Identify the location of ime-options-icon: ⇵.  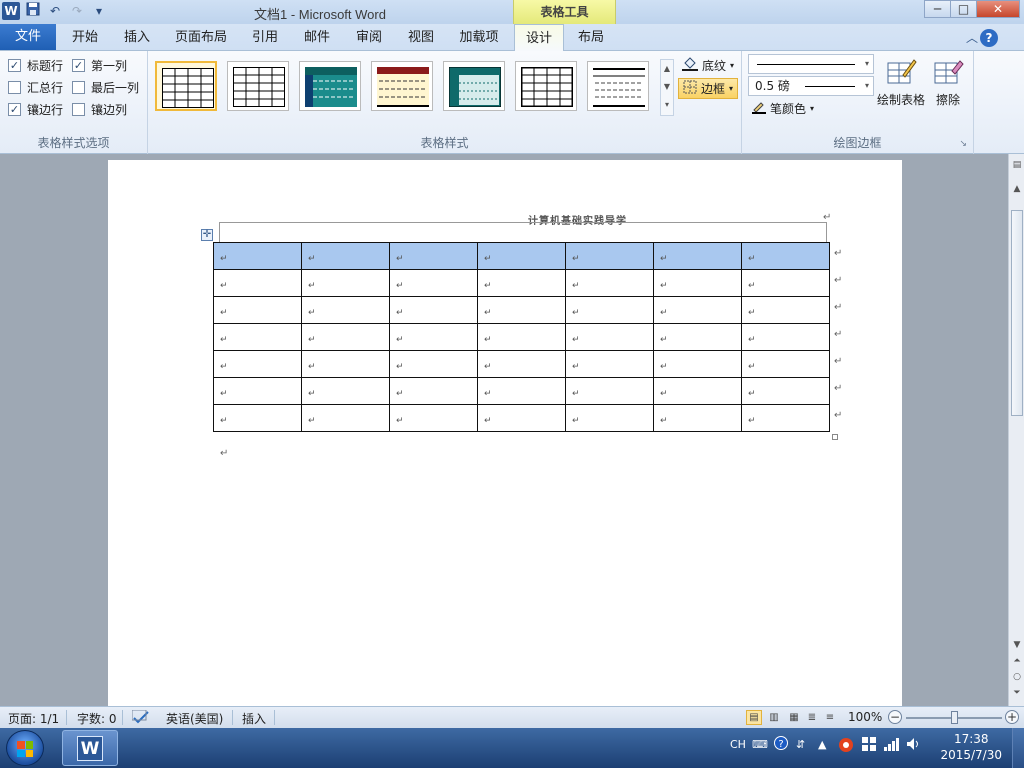
(800, 744).